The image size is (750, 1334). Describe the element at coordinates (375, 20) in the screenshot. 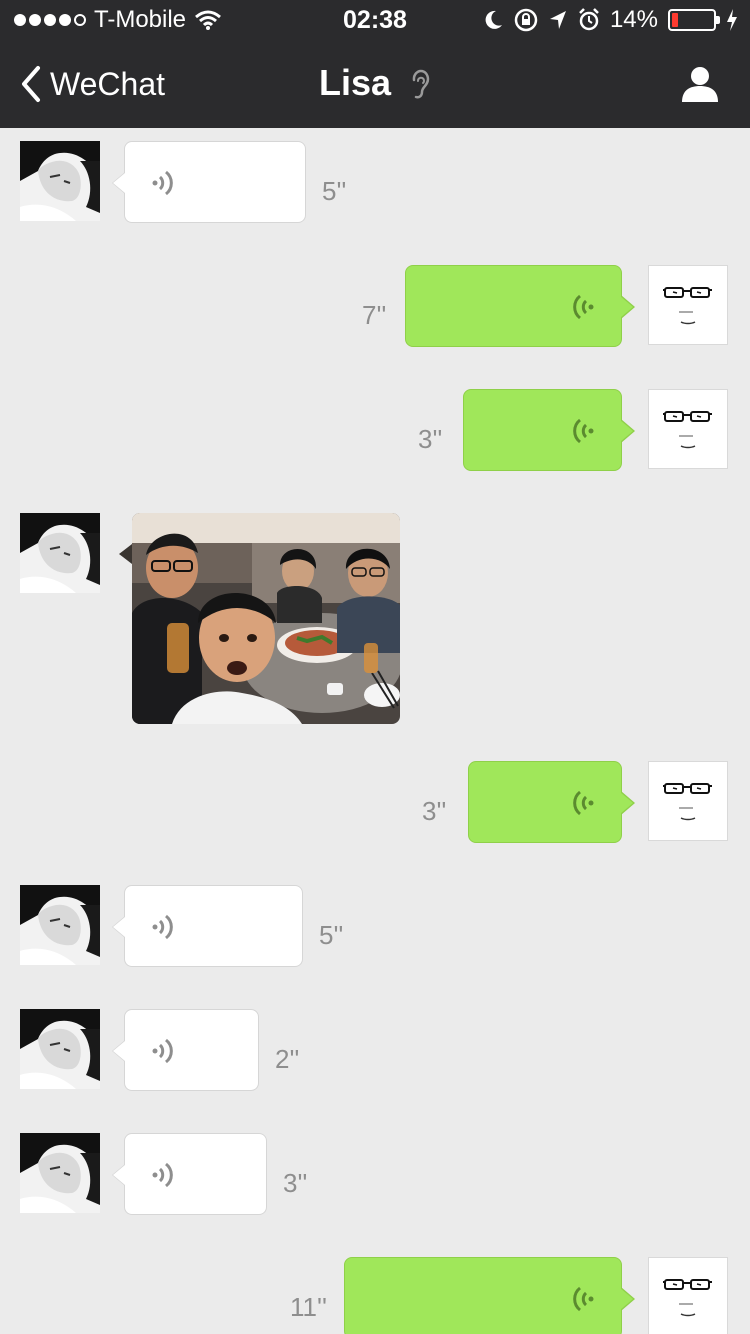

I see `status-bar: T-Mobile 02:38 14%` at that location.